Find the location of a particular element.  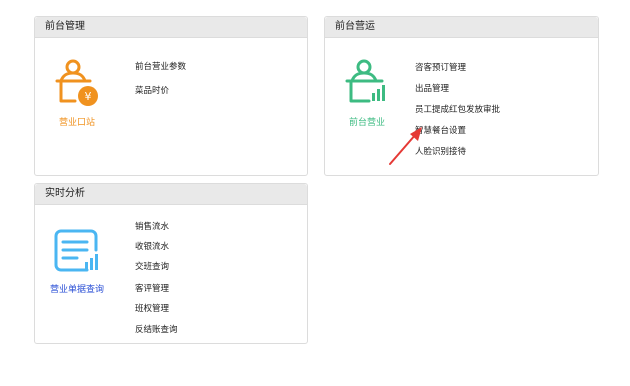

business-station-tile: ¥ 营业口站 is located at coordinates (77, 92).